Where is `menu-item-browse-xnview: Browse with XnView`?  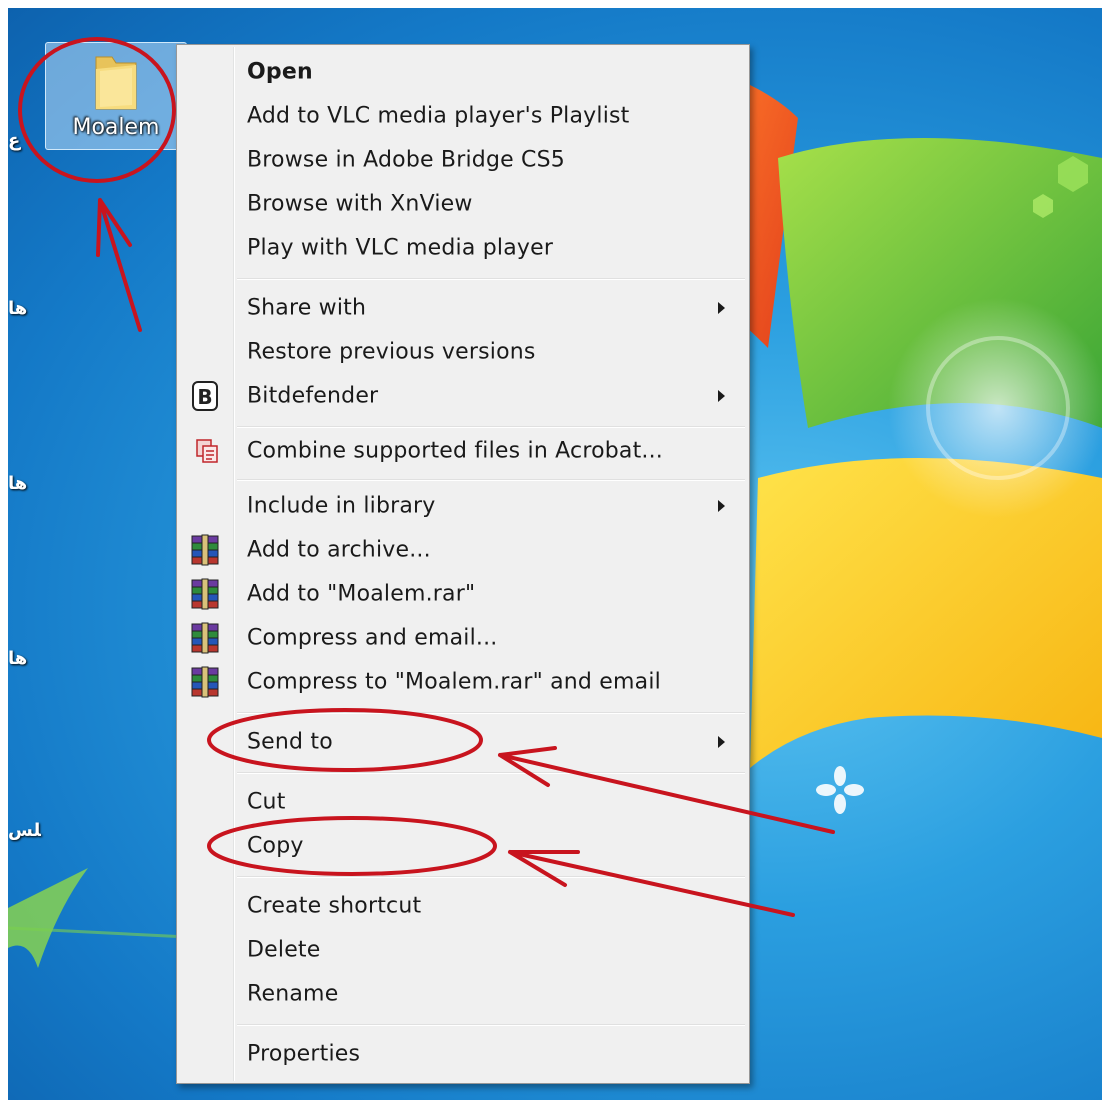 menu-item-browse-xnview: Browse with XnView is located at coordinates (463, 204).